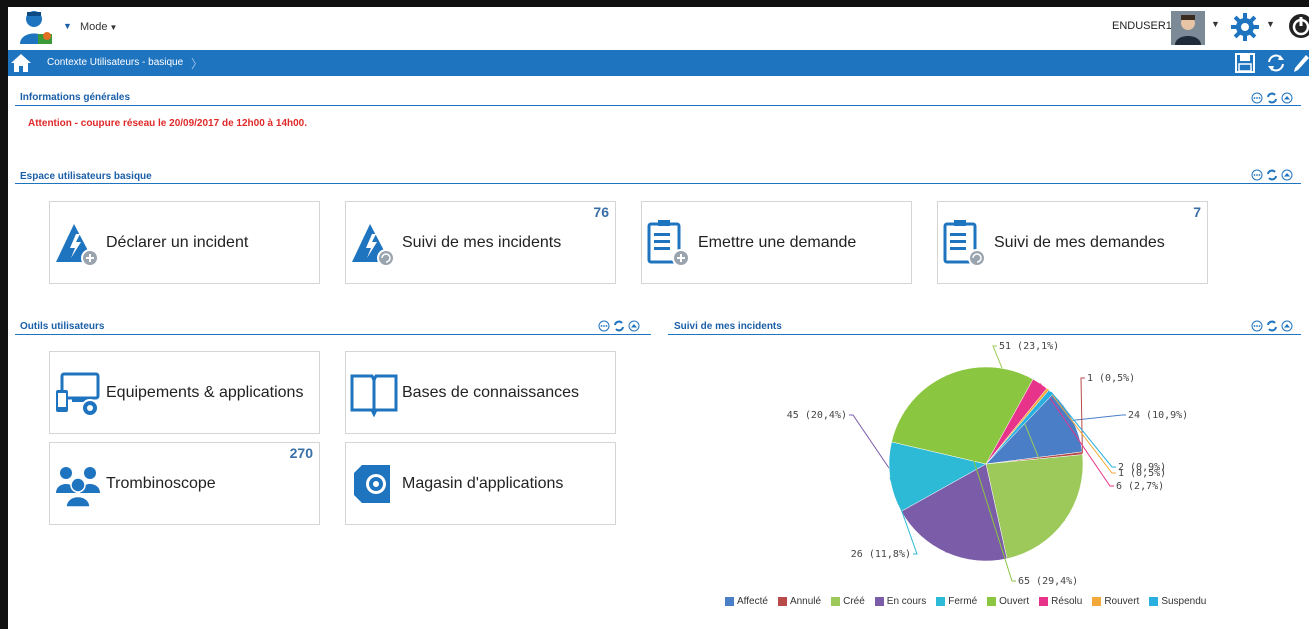 The image size is (1309, 629). What do you see at coordinates (4, 314) in the screenshot?
I see `window-frame-left` at bounding box center [4, 314].